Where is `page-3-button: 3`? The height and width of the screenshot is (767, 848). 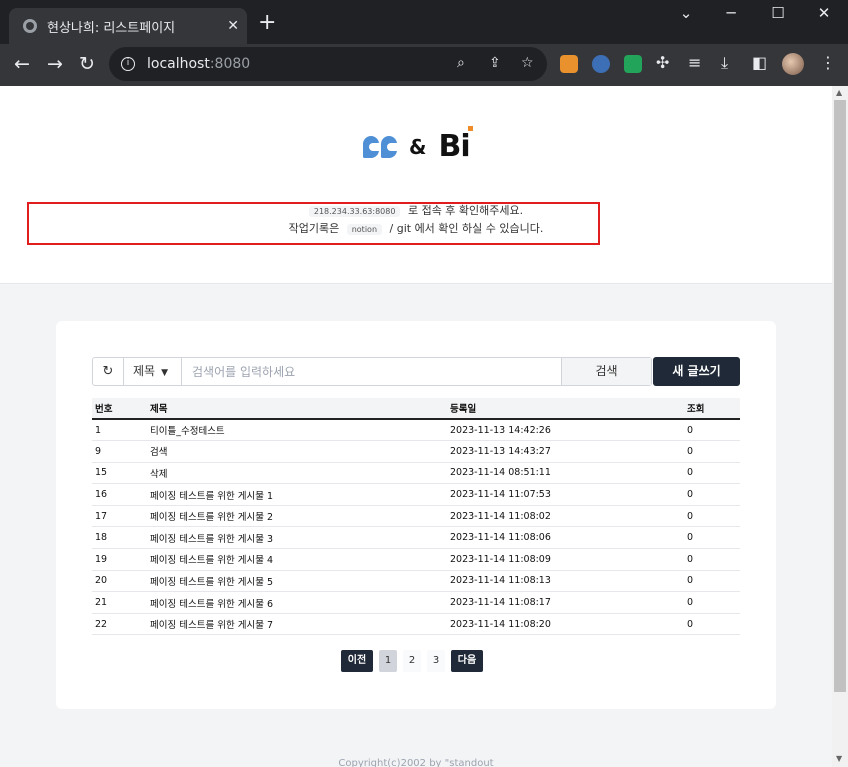
page-3-button: 3 is located at coordinates (436, 661).